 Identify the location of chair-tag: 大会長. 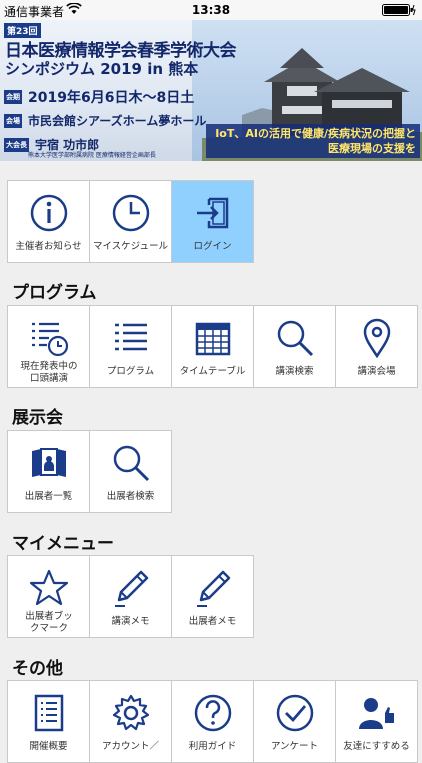
(16, 144).